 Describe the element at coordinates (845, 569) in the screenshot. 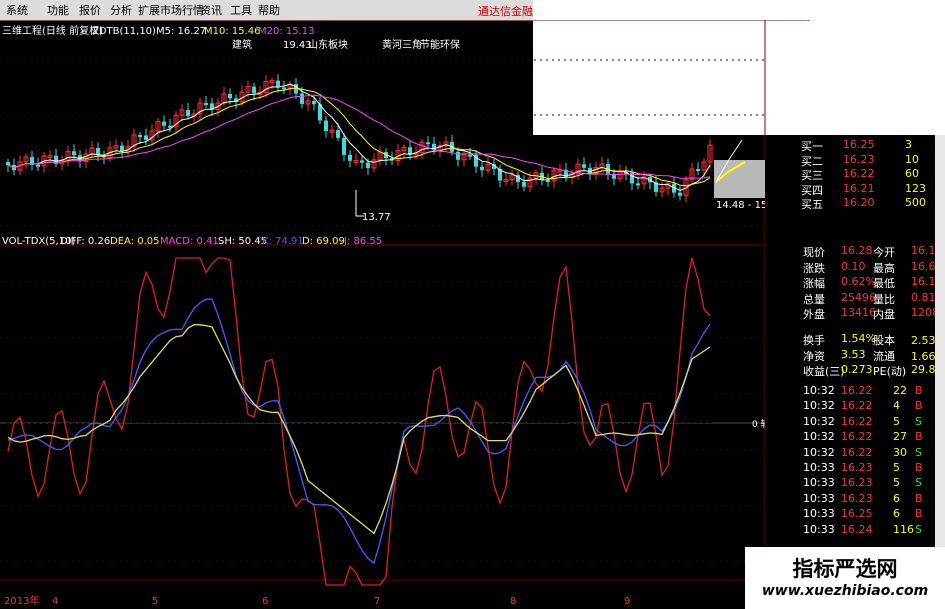

I see `watermark-title: 指标严选网` at that location.